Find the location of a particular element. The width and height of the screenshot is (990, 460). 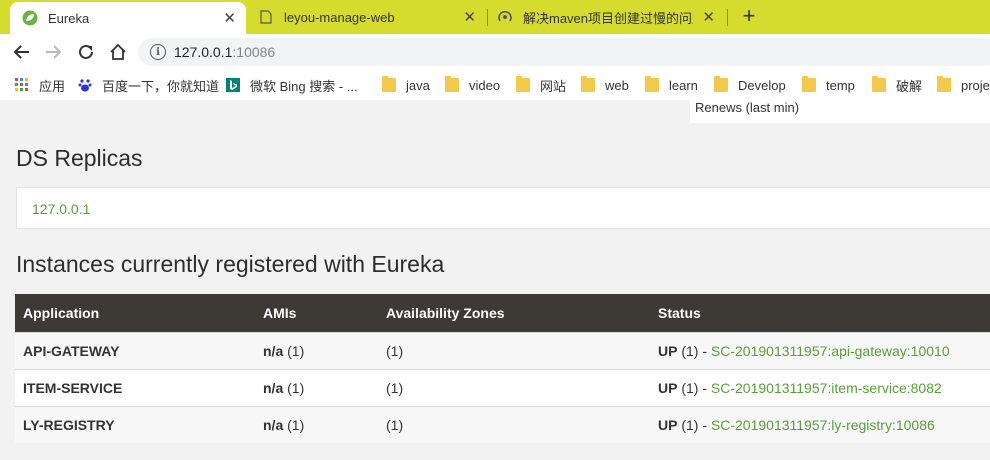

app-name: LY-REGISTRY is located at coordinates (69, 424).